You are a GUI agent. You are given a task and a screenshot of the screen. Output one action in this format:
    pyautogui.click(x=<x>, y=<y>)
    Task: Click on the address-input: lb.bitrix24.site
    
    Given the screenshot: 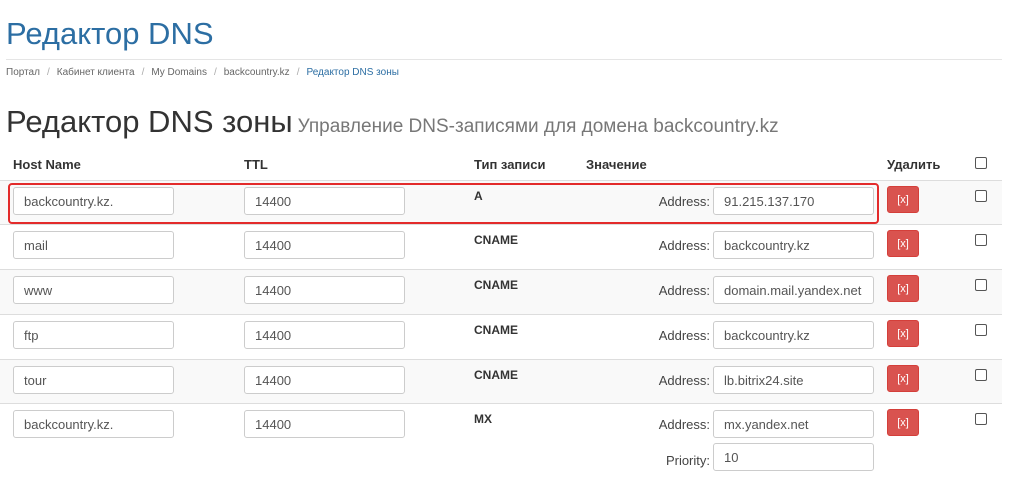 What is the action you would take?
    pyautogui.click(x=793, y=380)
    